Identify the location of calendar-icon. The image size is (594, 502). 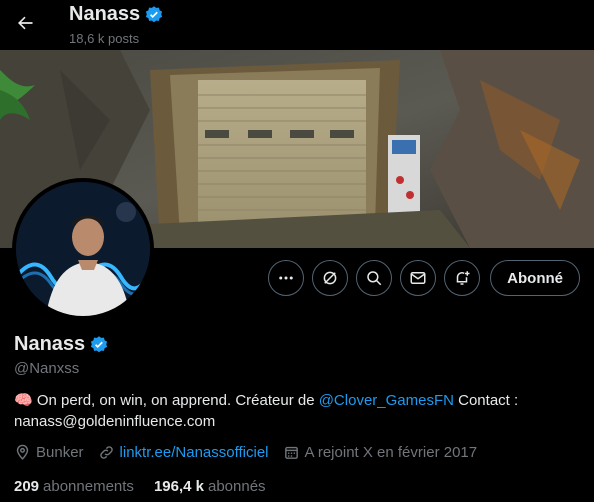
(291, 452).